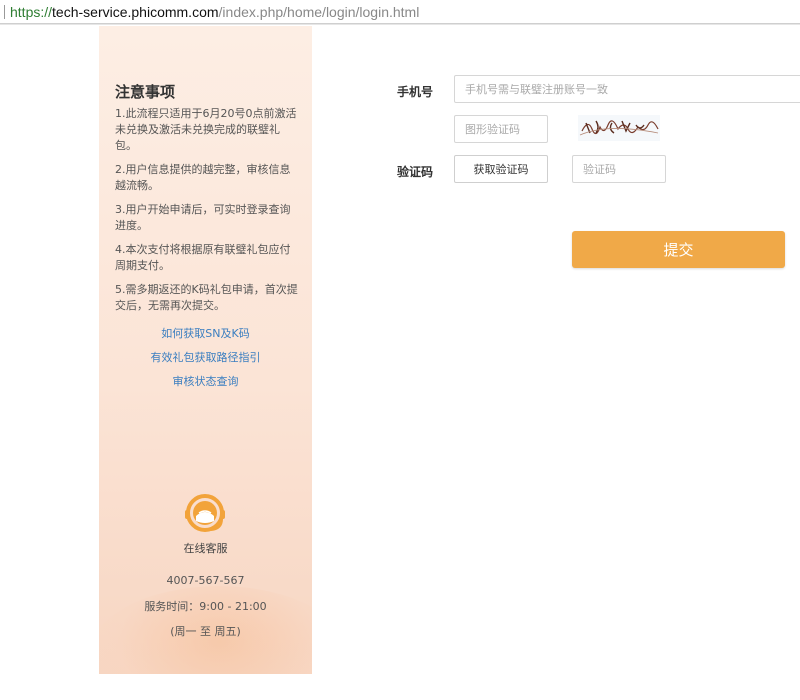 The image size is (800, 700). Describe the element at coordinates (4, 12) in the screenshot. I see `text-cursor` at that location.